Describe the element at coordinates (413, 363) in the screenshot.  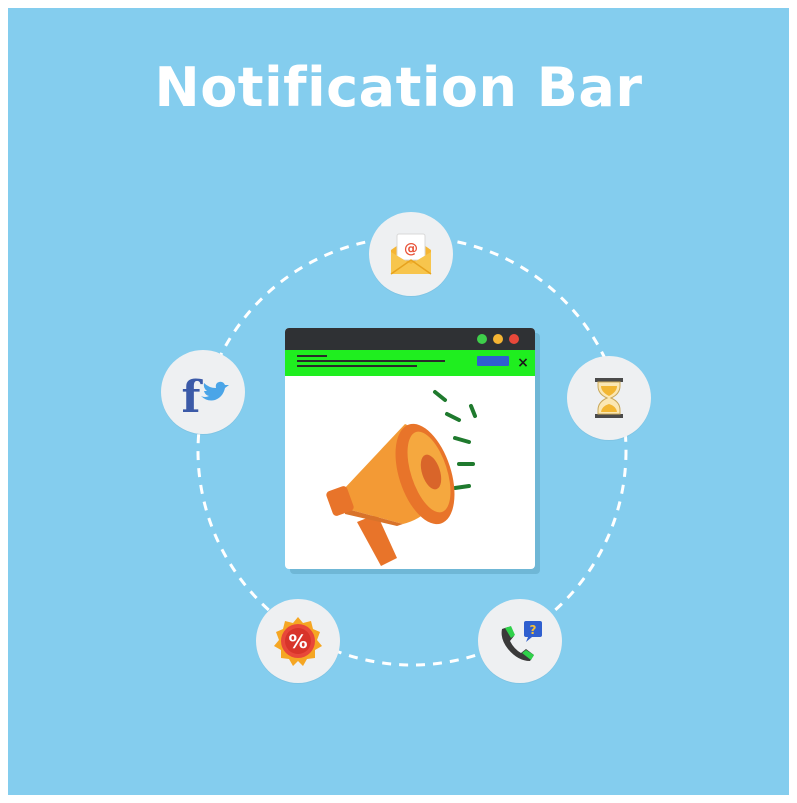
I see `notification-bar-content: ×` at that location.